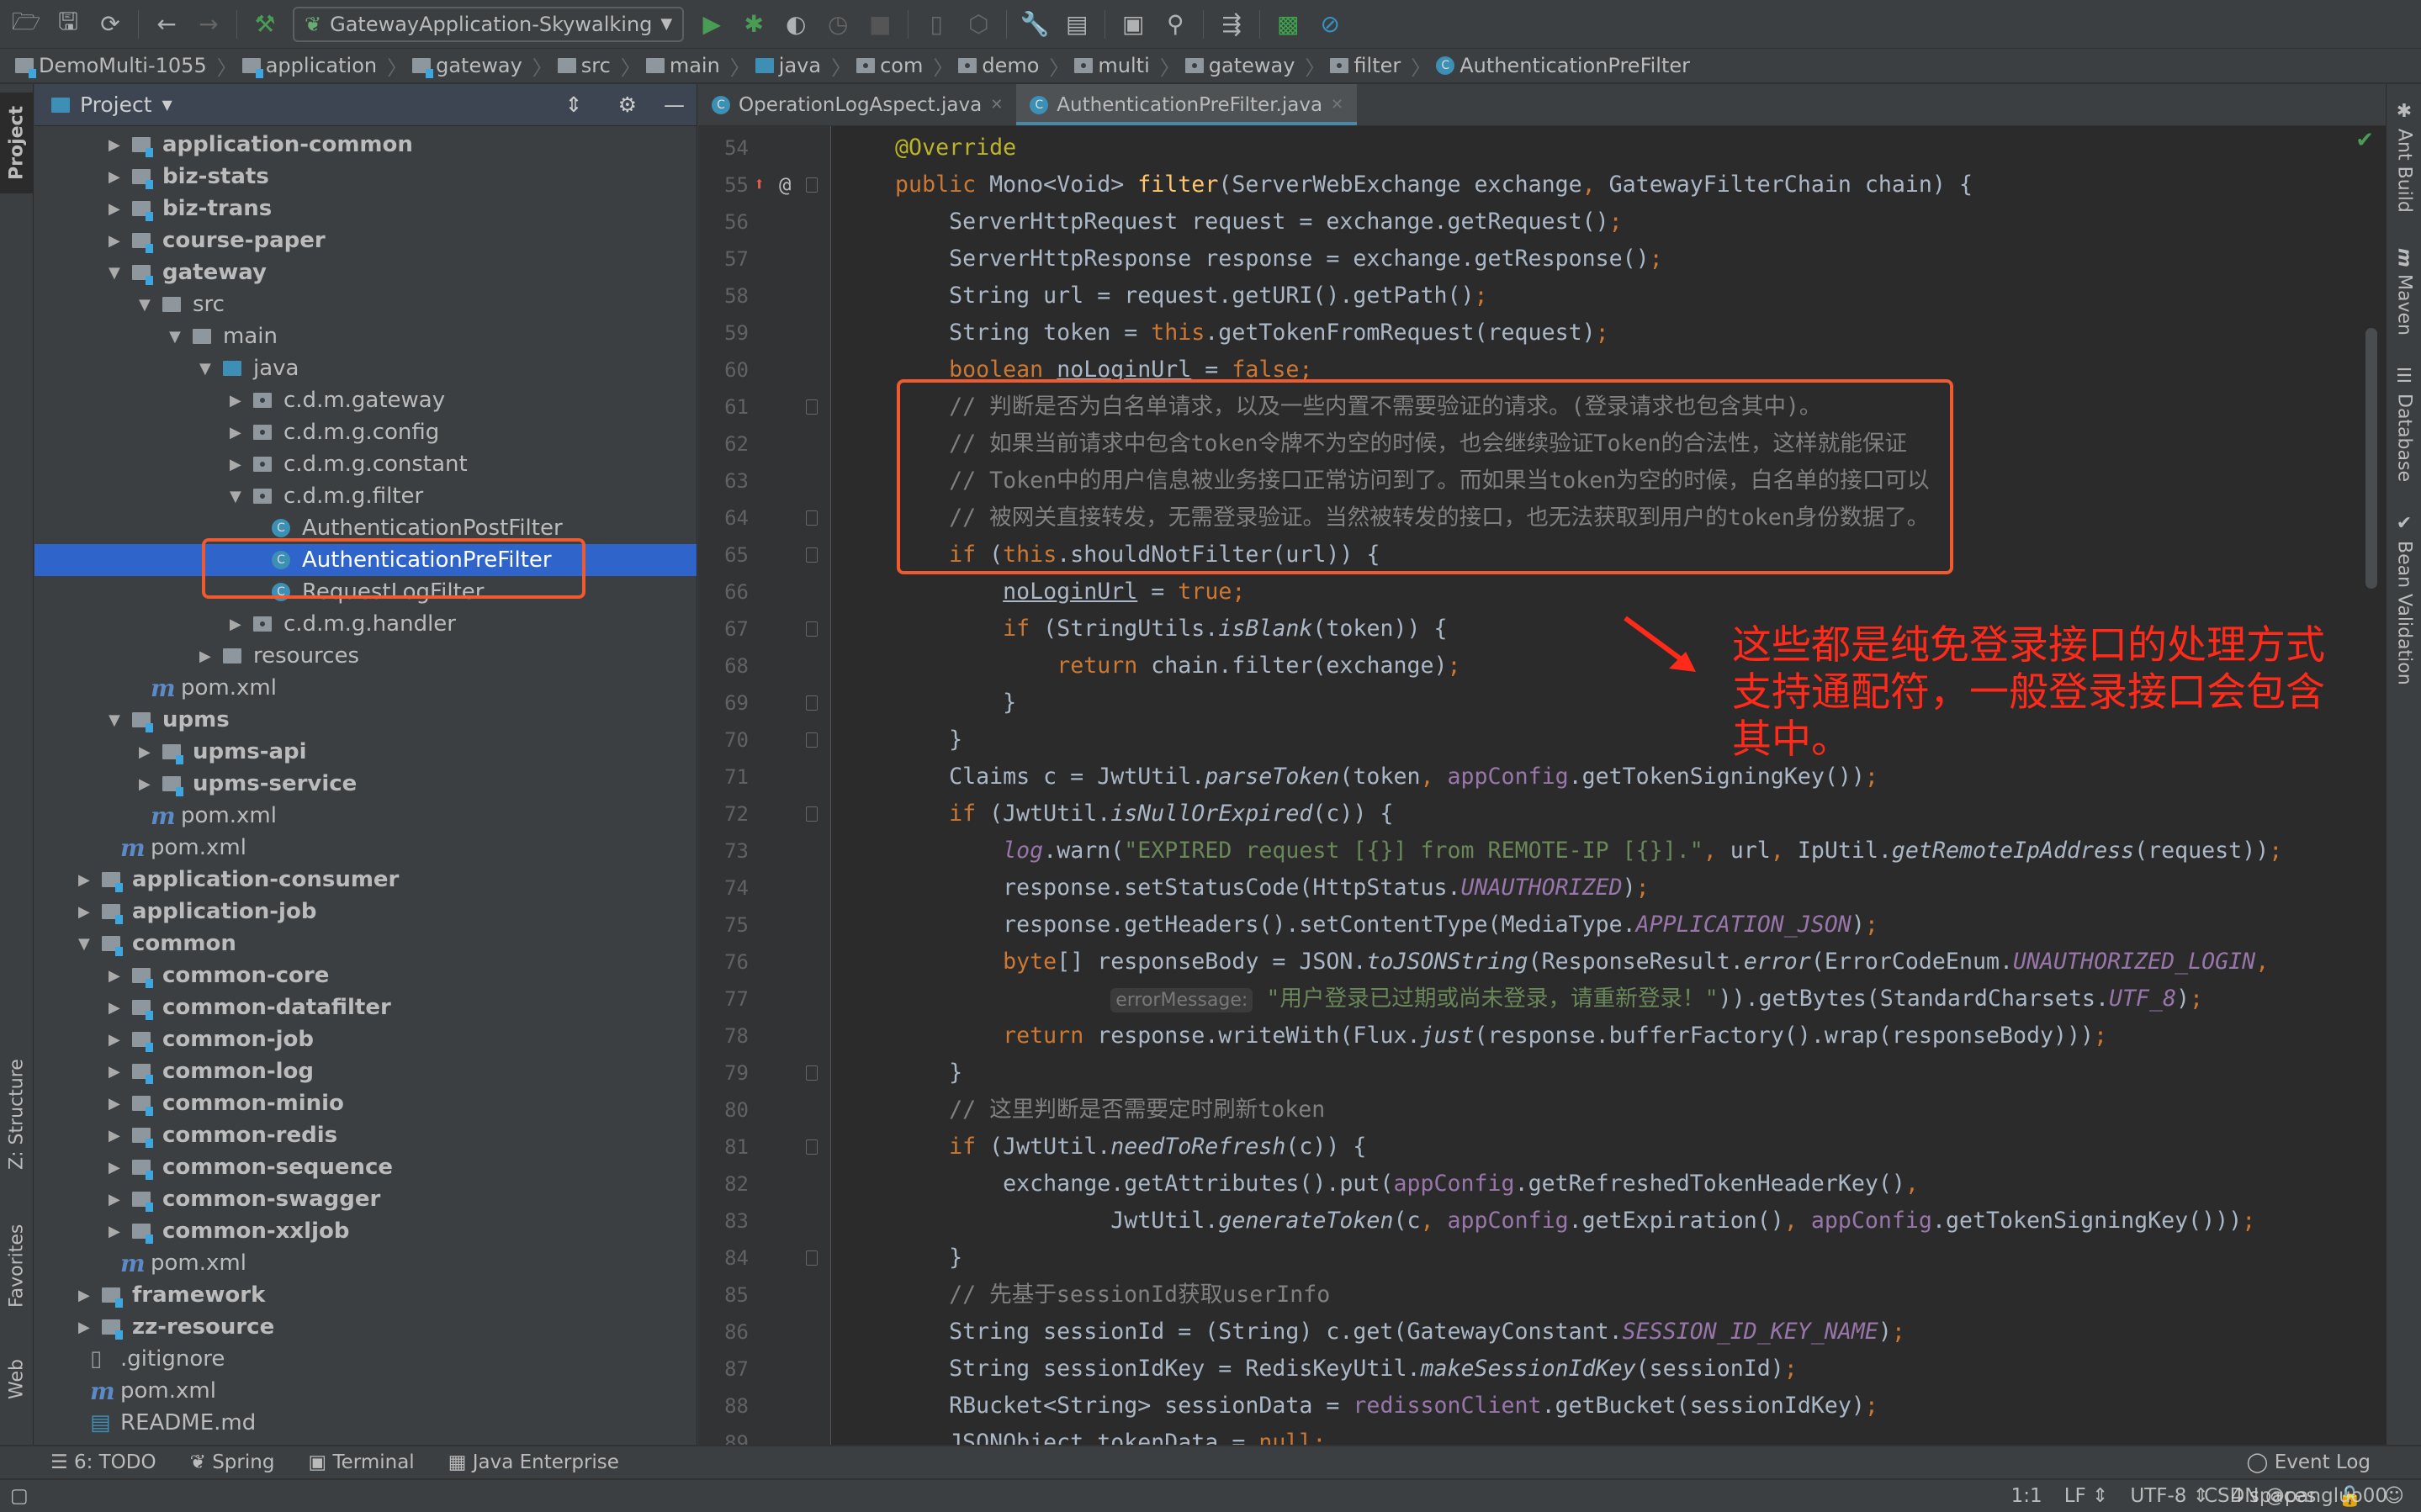 This screenshot has height=1512, width=2421. Describe the element at coordinates (324, 66) in the screenshot. I see `breadcrumb-item: application 〉` at that location.